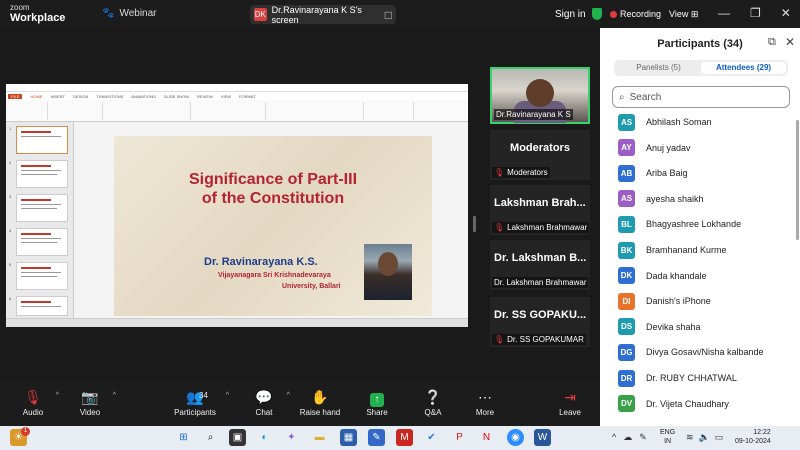 The width and height of the screenshot is (800, 450). I want to click on cloud-icon: ☁, so click(627, 437).